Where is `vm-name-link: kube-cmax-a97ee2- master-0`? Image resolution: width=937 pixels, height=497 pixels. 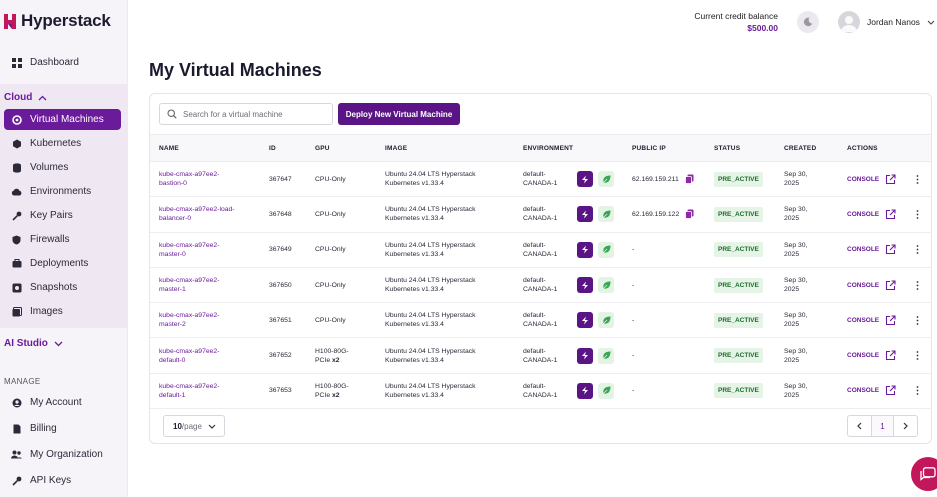
vm-name-link: kube-cmax-a97ee2- master-0 is located at coordinates (205, 249).